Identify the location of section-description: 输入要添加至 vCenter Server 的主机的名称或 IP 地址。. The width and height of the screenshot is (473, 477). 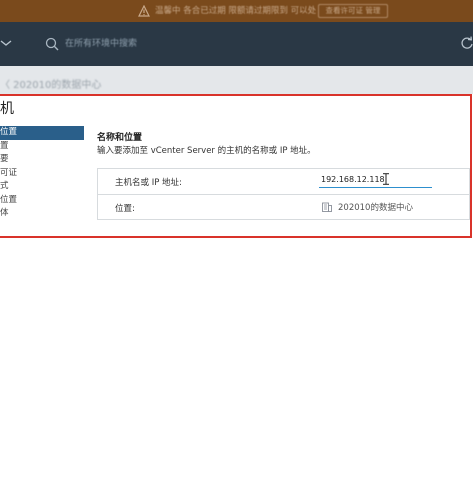
(206, 151).